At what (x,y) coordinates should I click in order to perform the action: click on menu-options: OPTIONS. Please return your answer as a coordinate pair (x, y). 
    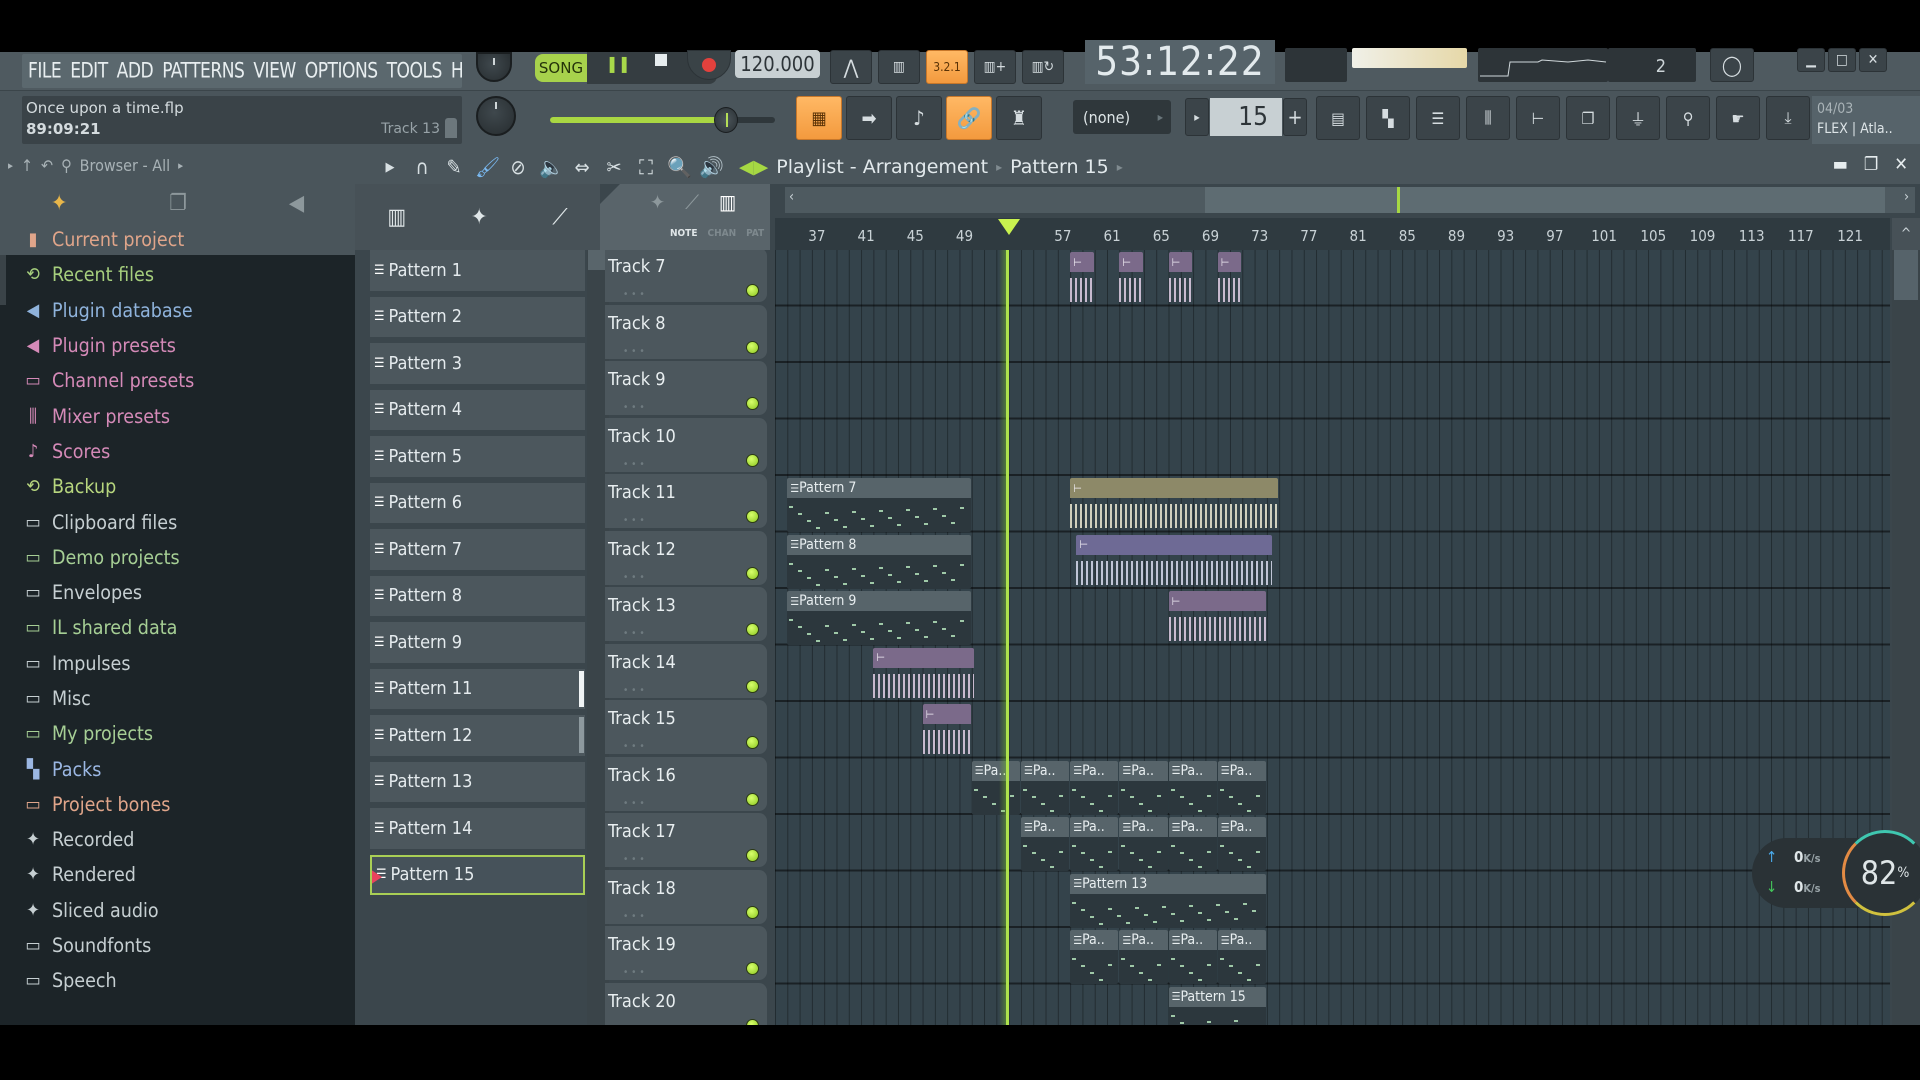
    Looking at the image, I should click on (341, 71).